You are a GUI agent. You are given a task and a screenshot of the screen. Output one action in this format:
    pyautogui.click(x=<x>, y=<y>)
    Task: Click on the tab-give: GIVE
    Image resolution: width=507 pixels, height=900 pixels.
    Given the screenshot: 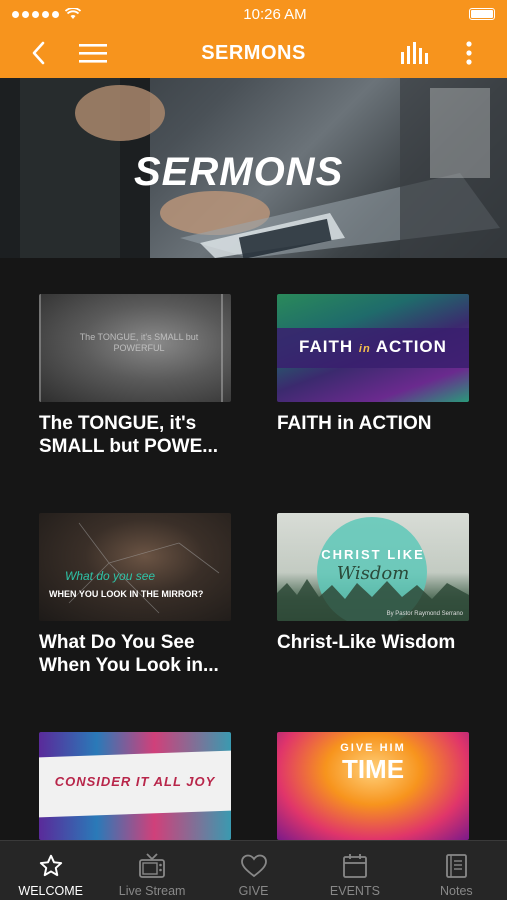 What is the action you would take?
    pyautogui.click(x=253, y=870)
    